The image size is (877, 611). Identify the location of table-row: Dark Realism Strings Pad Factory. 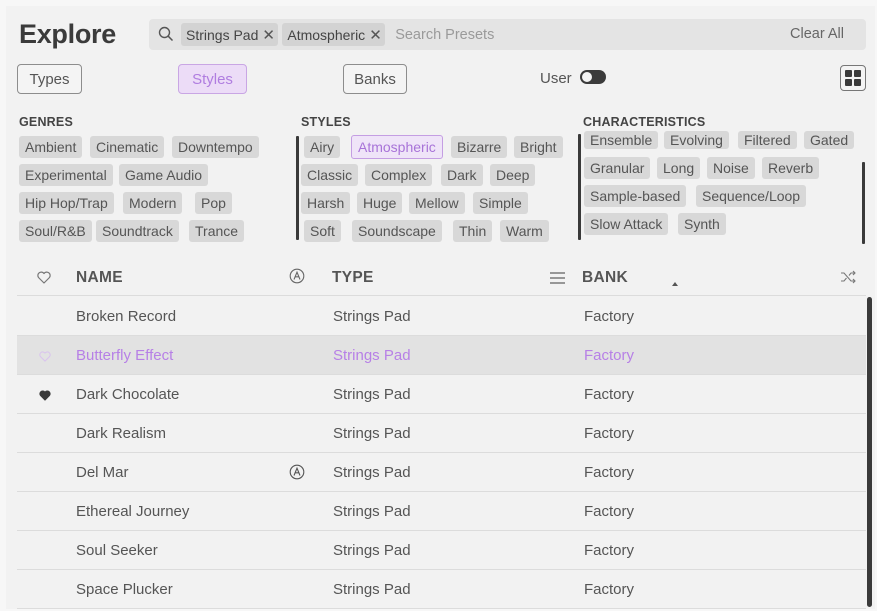
(441, 433).